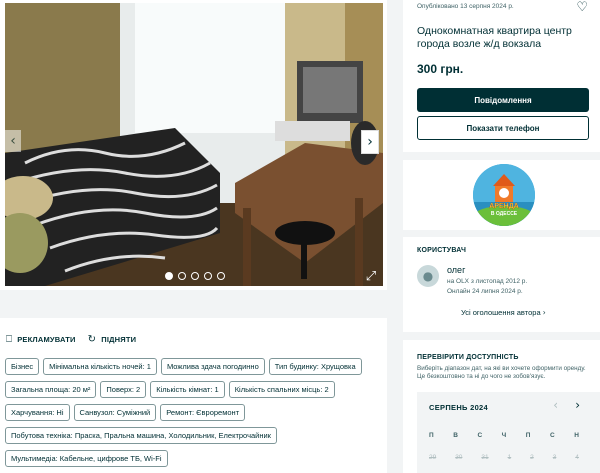 The height and width of the screenshot is (473, 600). What do you see at coordinates (577, 457) in the screenshot?
I see `calendar-day: 4` at bounding box center [577, 457].